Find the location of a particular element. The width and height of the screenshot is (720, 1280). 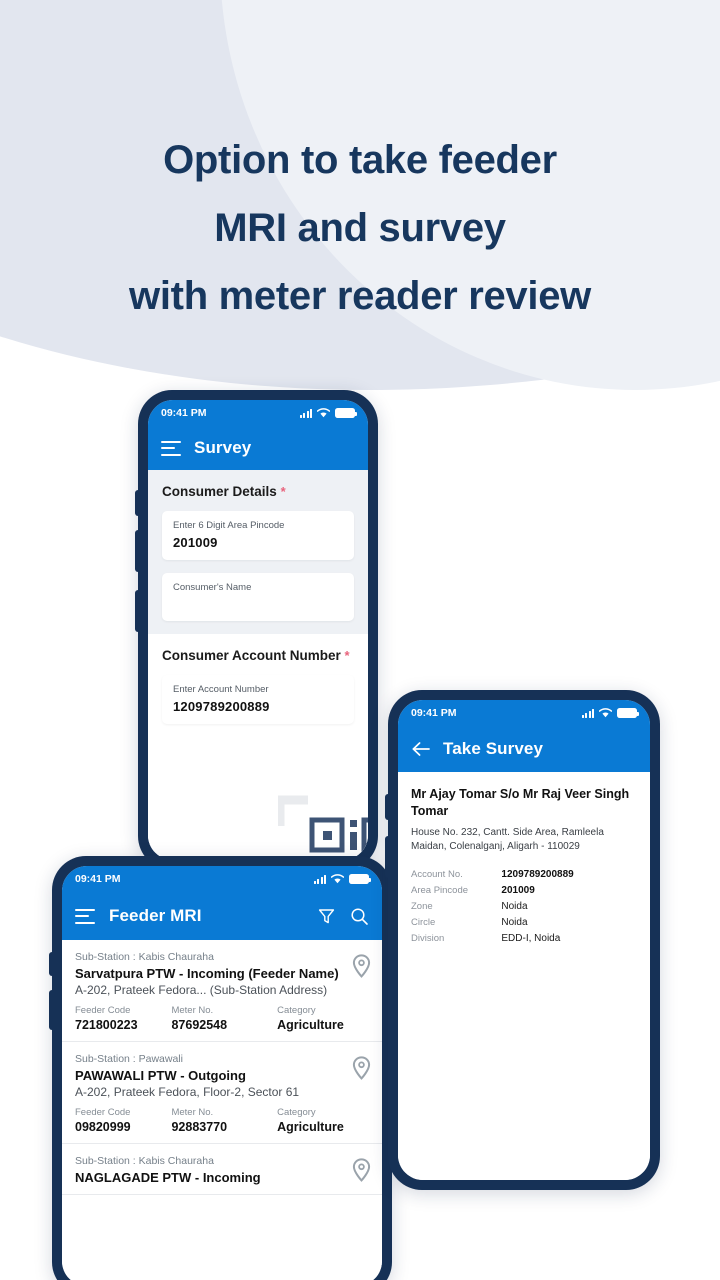

qr-scan-icon is located at coordinates (323, 824).